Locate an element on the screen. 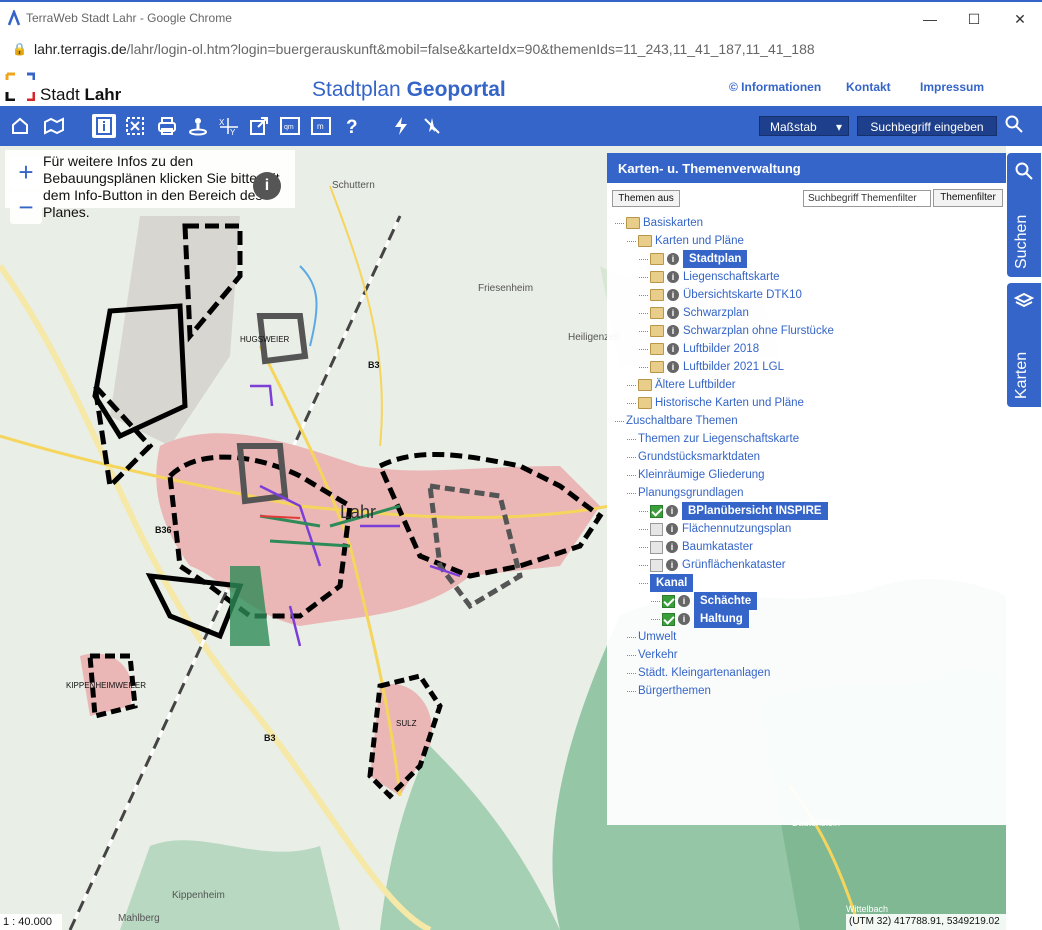 Image resolution: width=1042 pixels, height=930 pixels. close-icon: ✕ is located at coordinates (1020, 19).